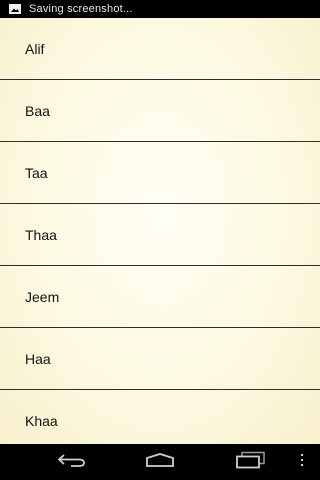 This screenshot has height=480, width=320. I want to click on navigation-bar, so click(160, 462).